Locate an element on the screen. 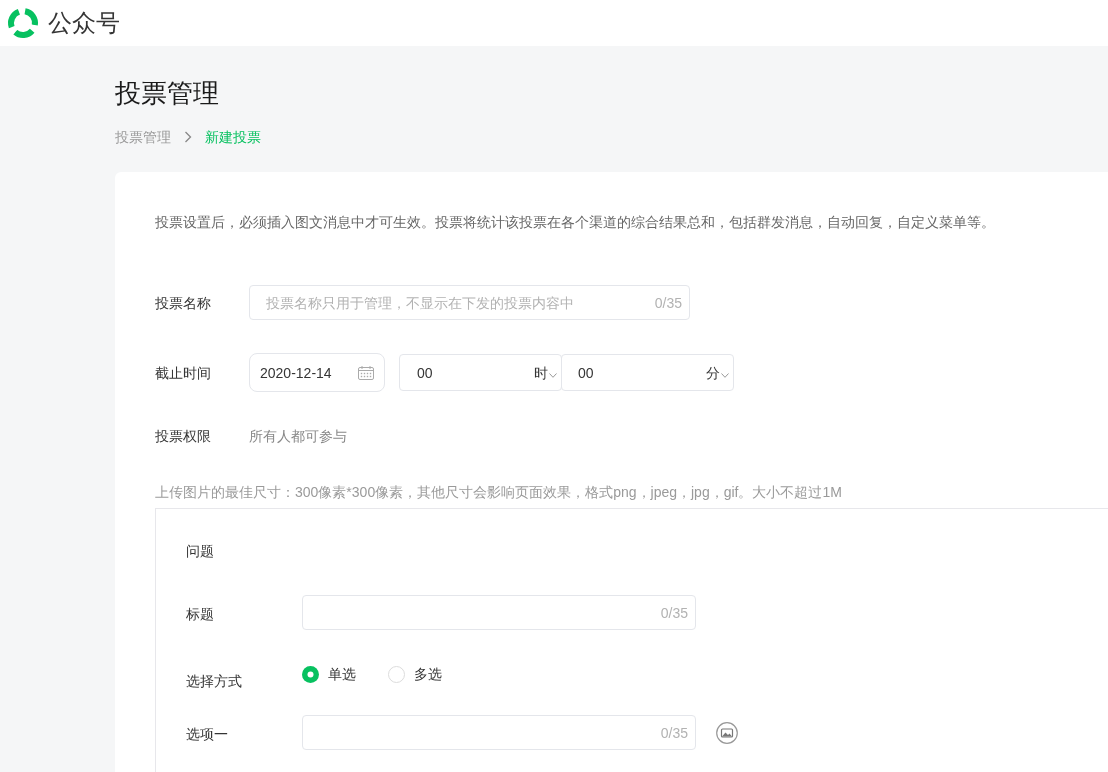  page-title: 投票管理 is located at coordinates (167, 93).